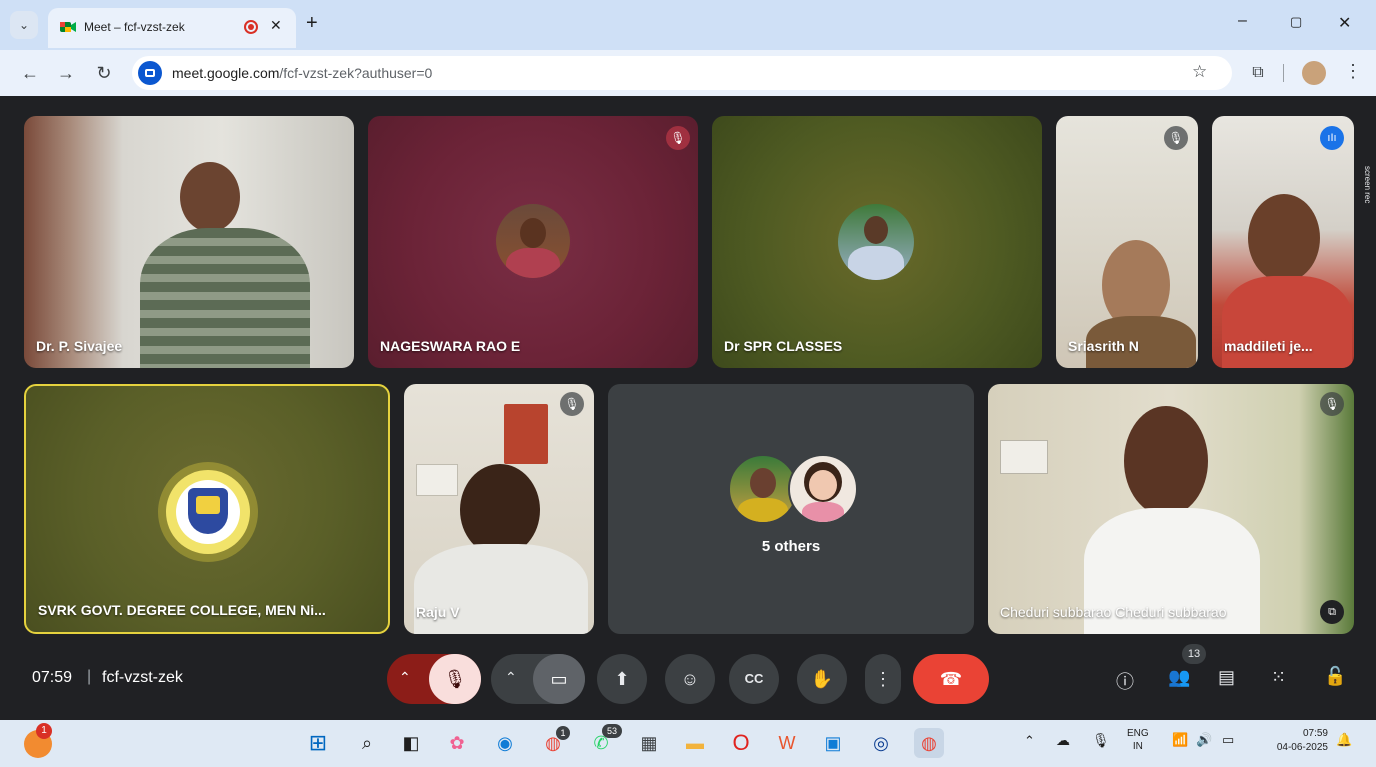  What do you see at coordinates (104, 73) in the screenshot?
I see `reload-icon: ↻` at bounding box center [104, 73].